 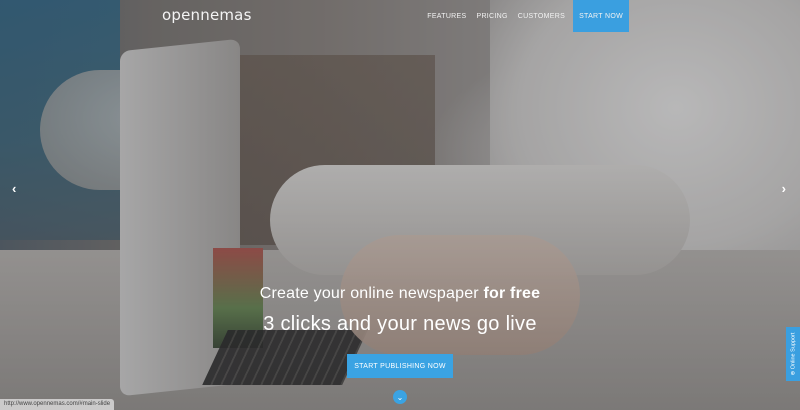 I want to click on nav-features: FEATURES, so click(x=446, y=16).